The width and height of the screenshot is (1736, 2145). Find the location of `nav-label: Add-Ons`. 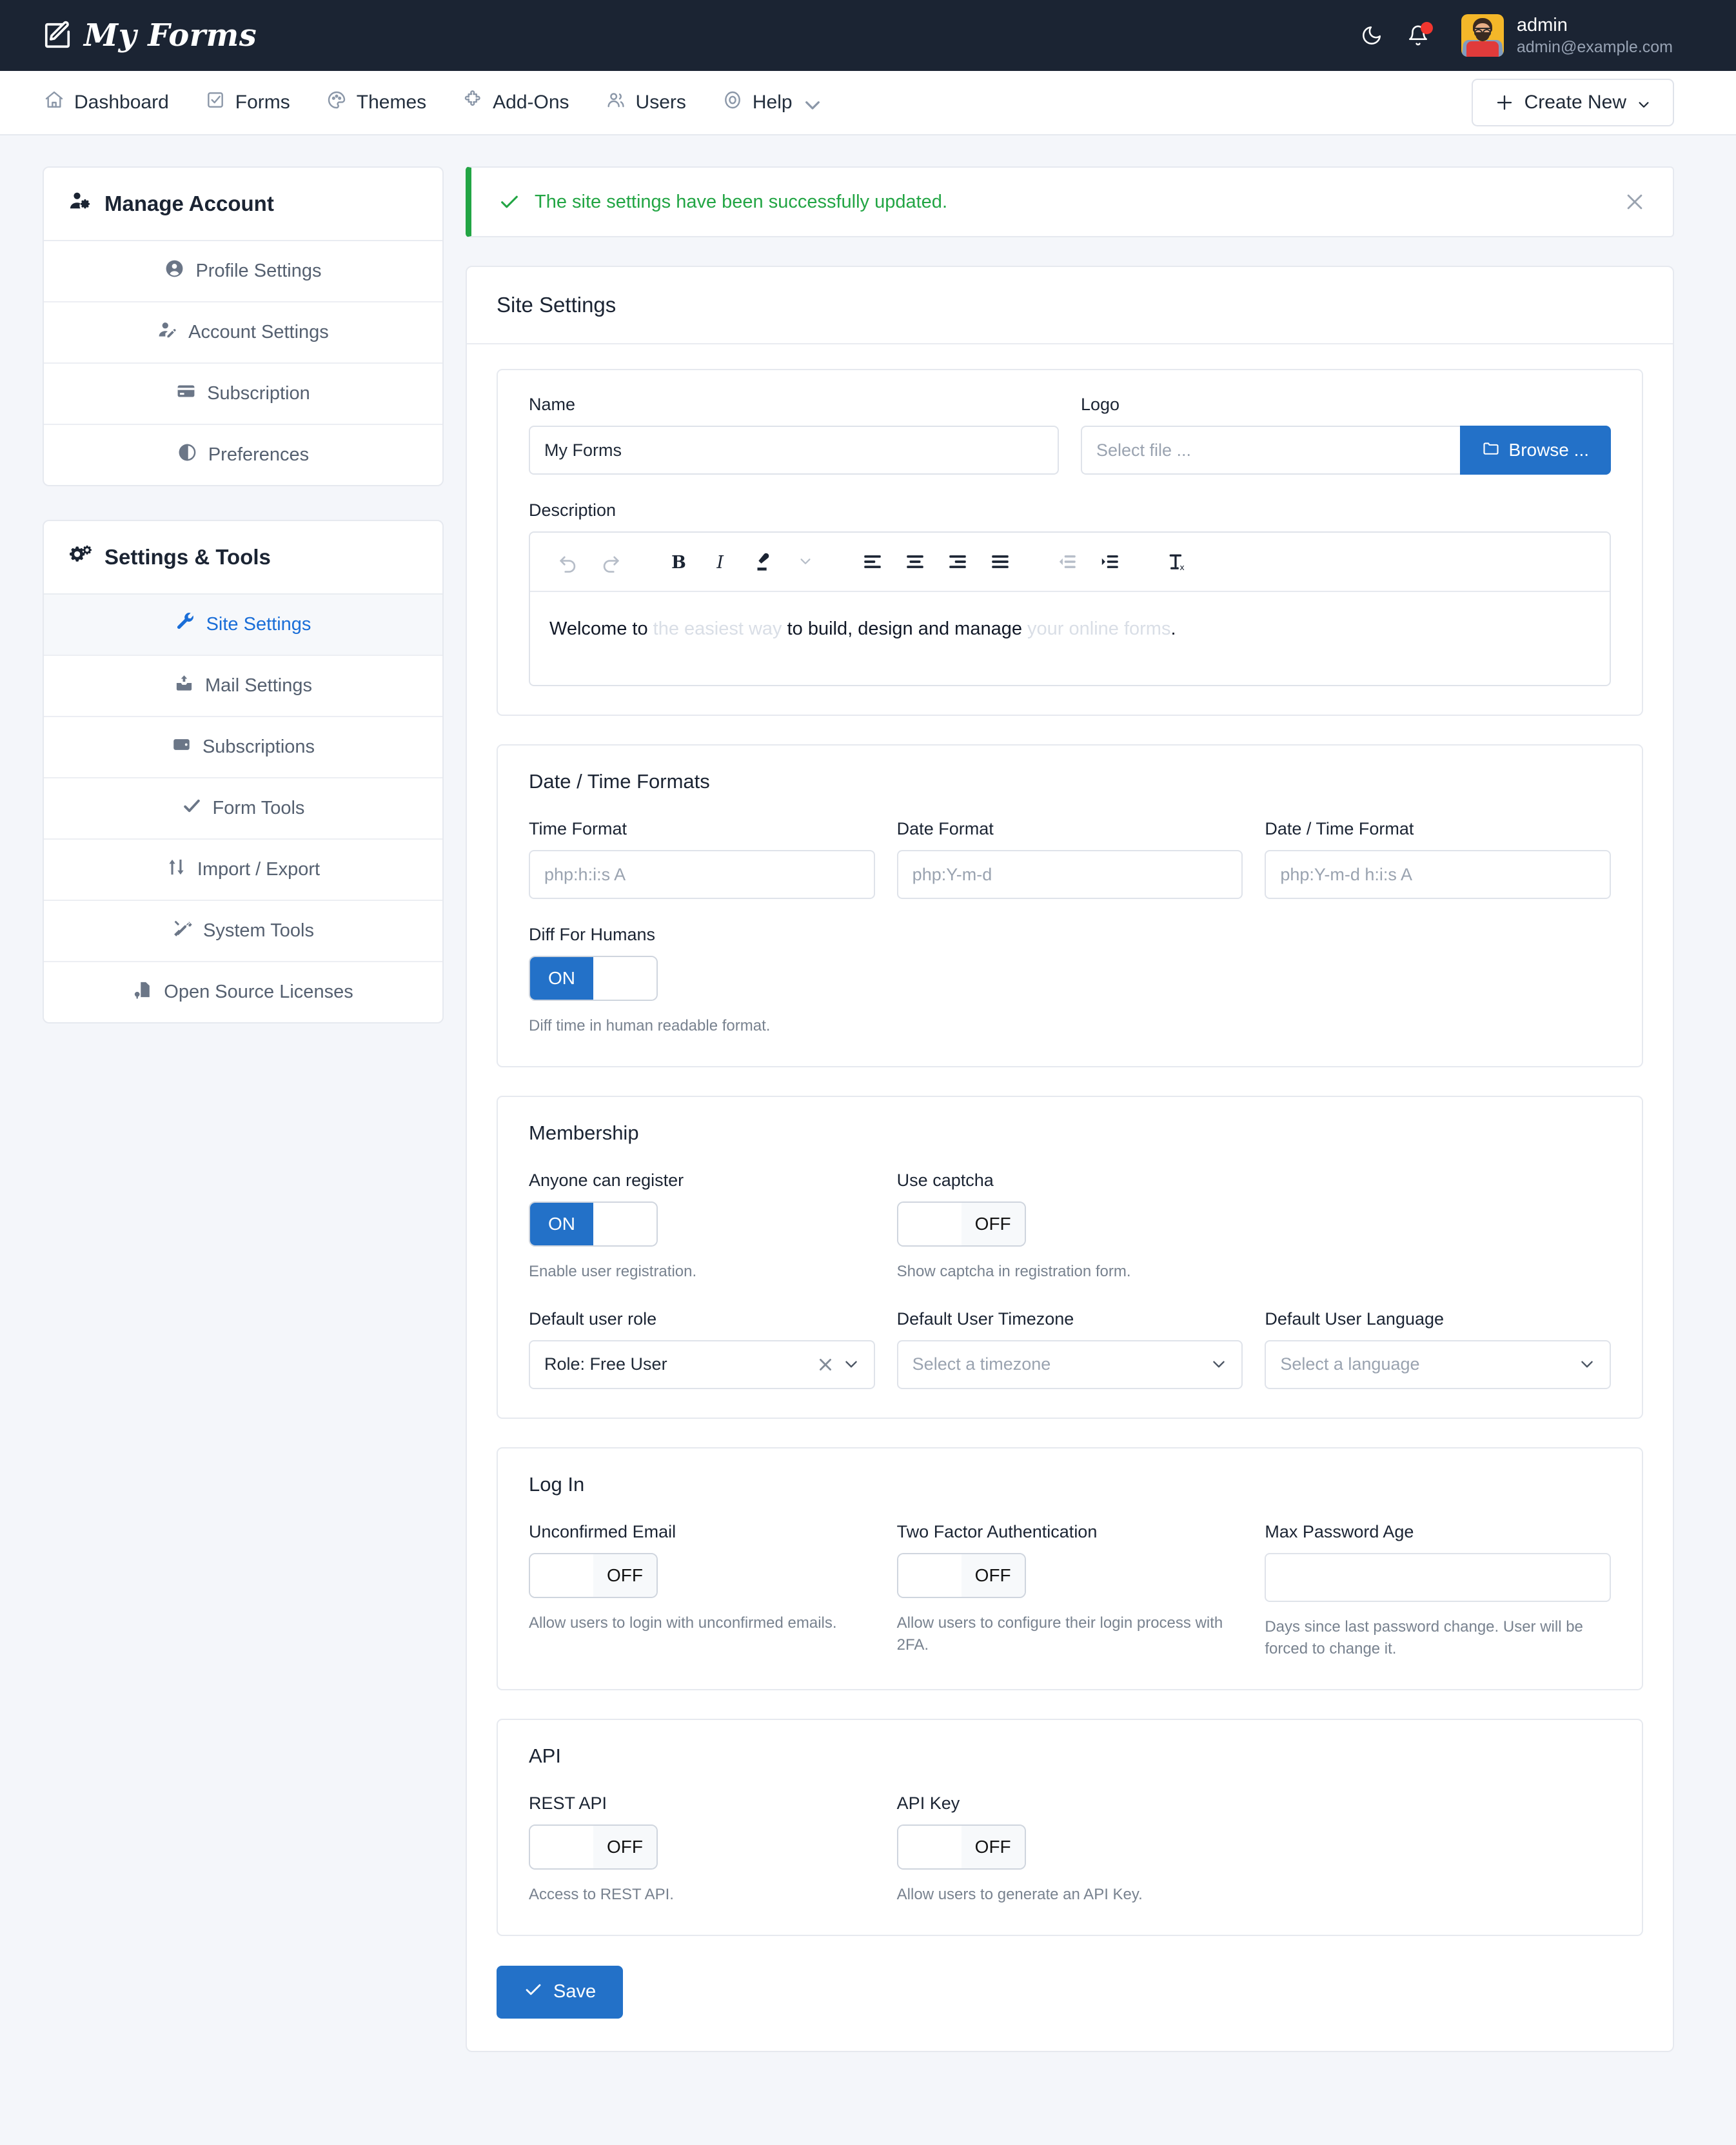

nav-label: Add-Ons is located at coordinates (531, 102).